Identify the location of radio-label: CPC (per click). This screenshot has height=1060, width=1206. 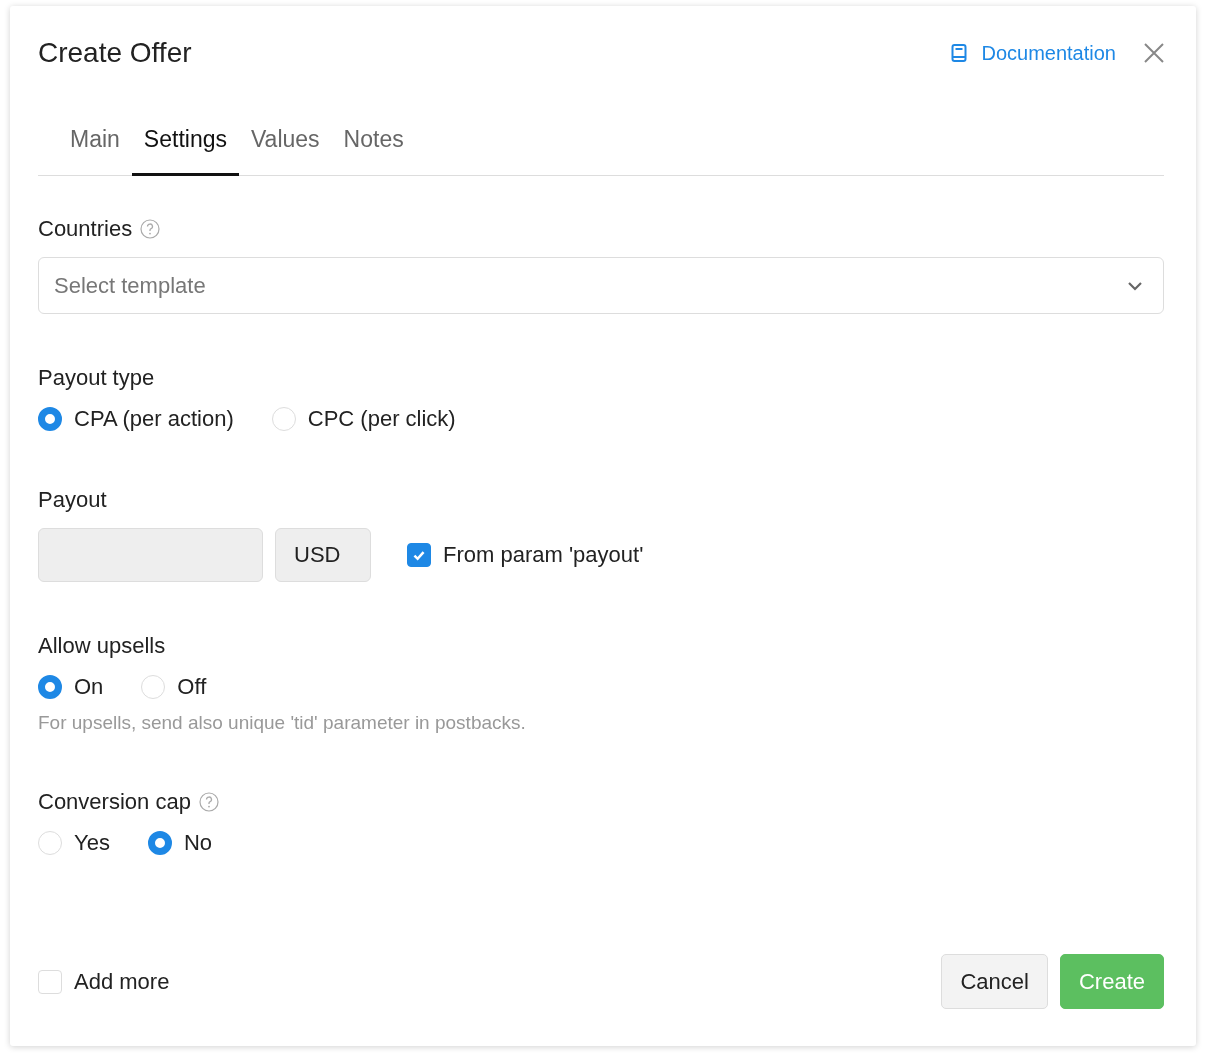
(381, 419).